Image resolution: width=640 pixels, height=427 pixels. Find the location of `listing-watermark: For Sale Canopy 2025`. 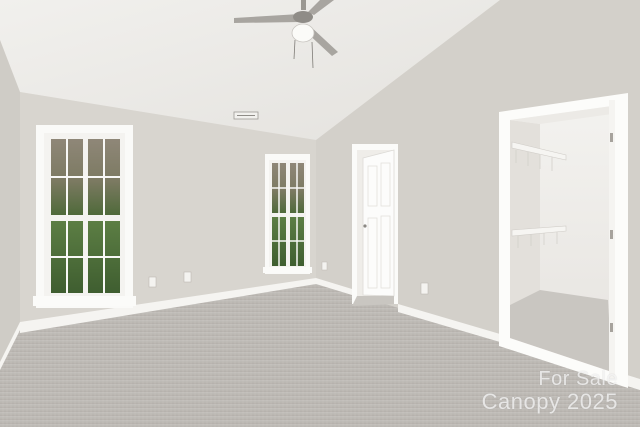

listing-watermark: For Sale Canopy 2025 is located at coordinates (550, 391).